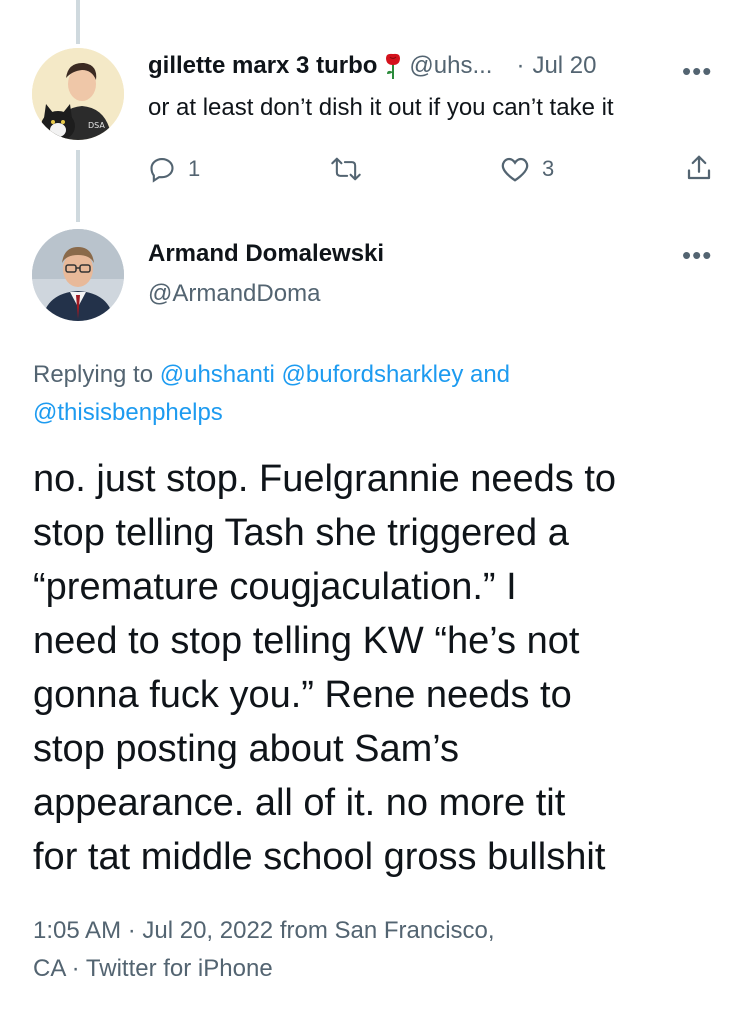  I want to click on replying-prefix: Replying to, so click(93, 374).